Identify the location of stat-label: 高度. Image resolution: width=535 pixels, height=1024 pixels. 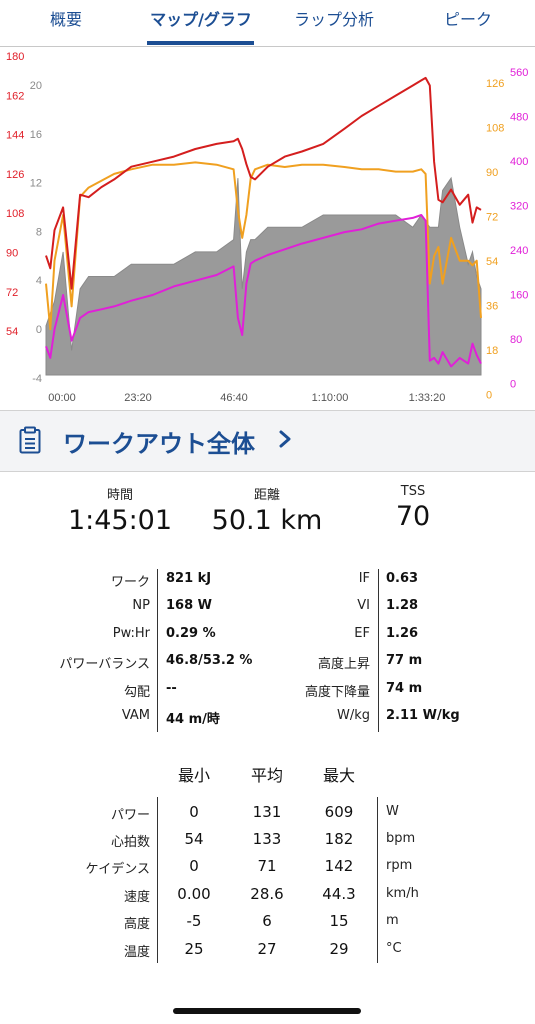
(136, 924).